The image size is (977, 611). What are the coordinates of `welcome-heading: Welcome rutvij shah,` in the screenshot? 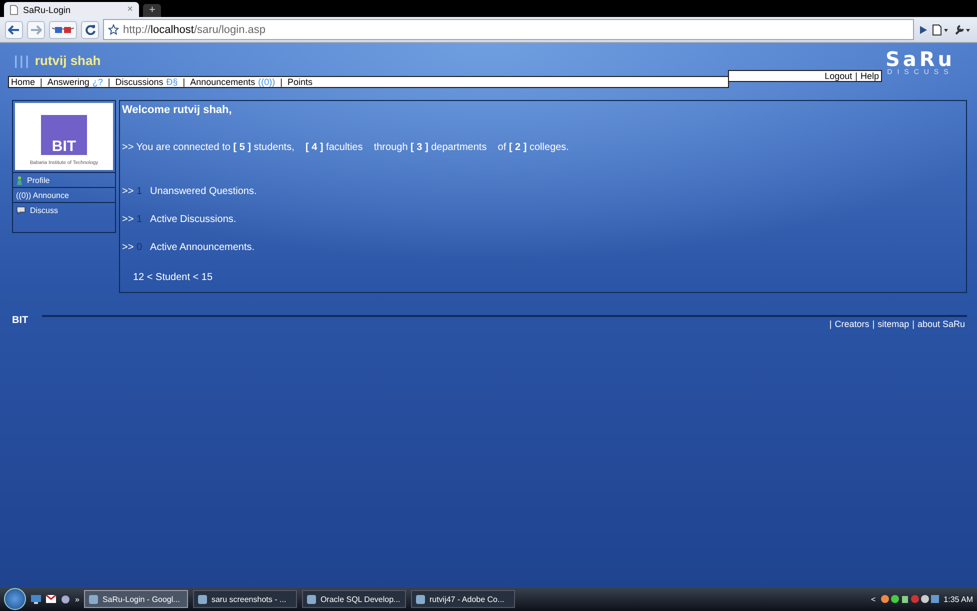 It's located at (177, 110).